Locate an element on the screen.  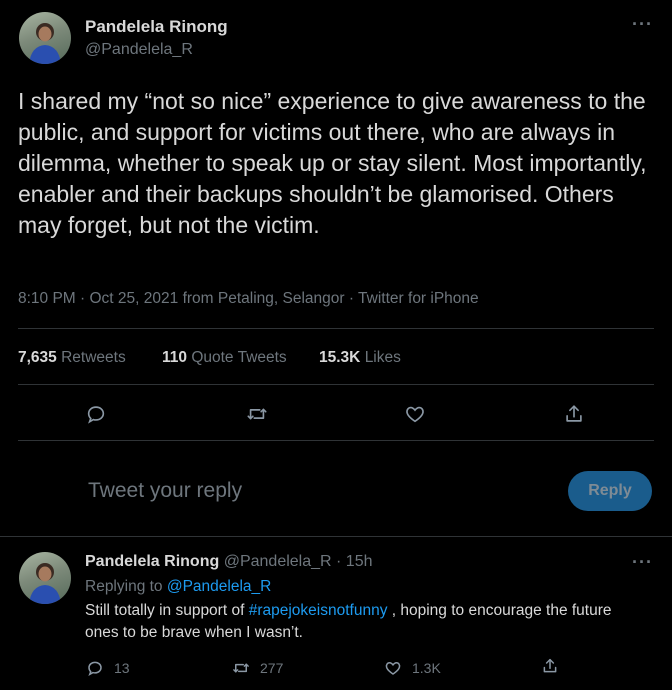
replying-to-handle: @Pandelela_R is located at coordinates (219, 586).